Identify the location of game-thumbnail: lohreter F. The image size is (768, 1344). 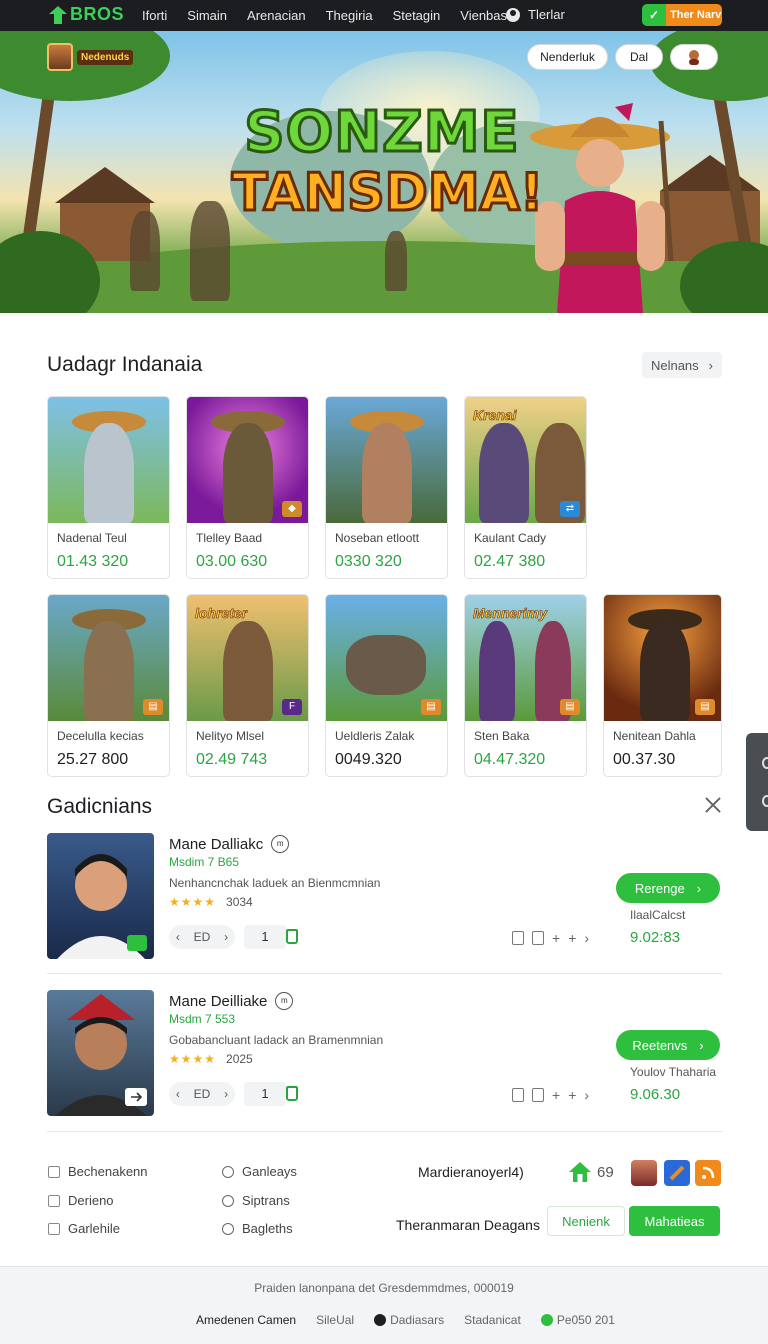
(247, 658).